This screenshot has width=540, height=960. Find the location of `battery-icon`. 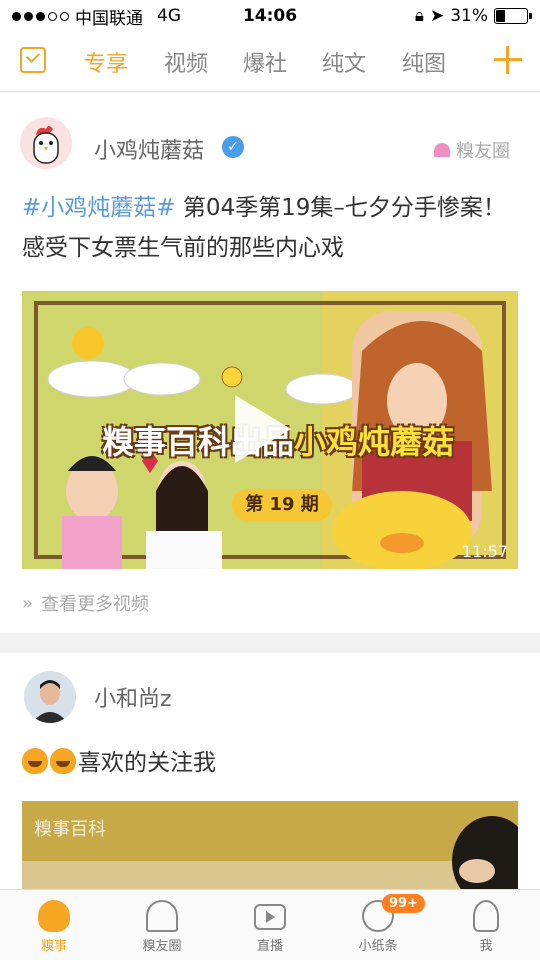

battery-icon is located at coordinates (513, 16).